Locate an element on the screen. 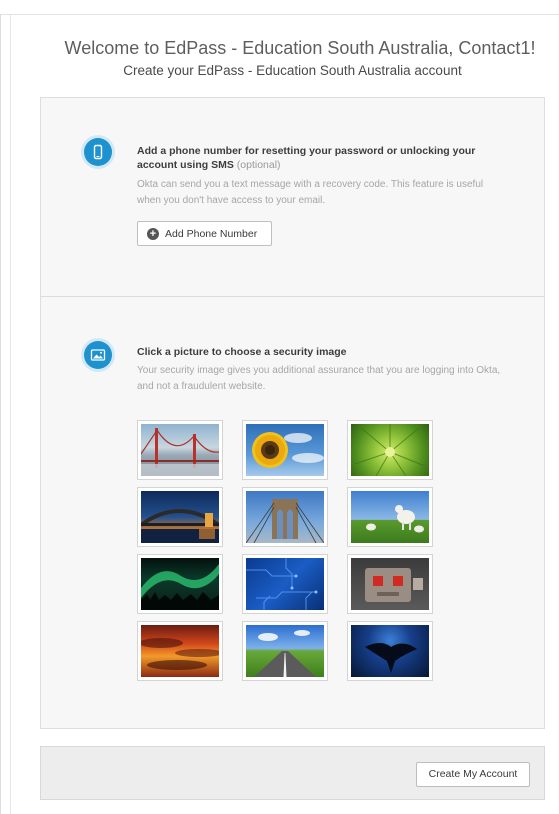 This screenshot has width=559, height=814. security-image-circuit-board is located at coordinates (285, 584).